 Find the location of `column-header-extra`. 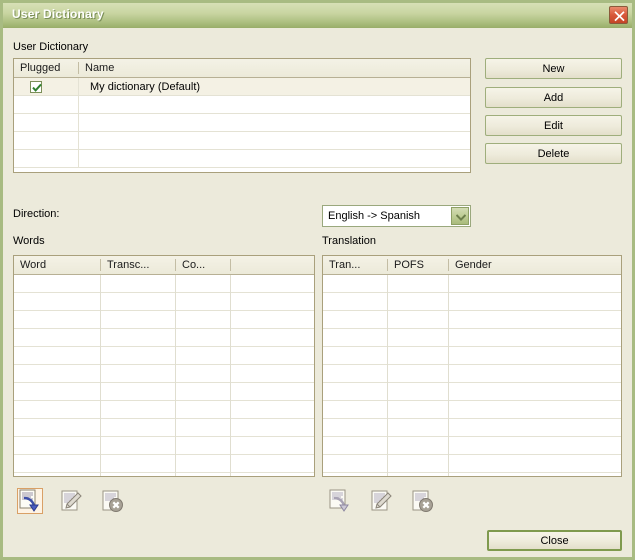

column-header-extra is located at coordinates (272, 265).